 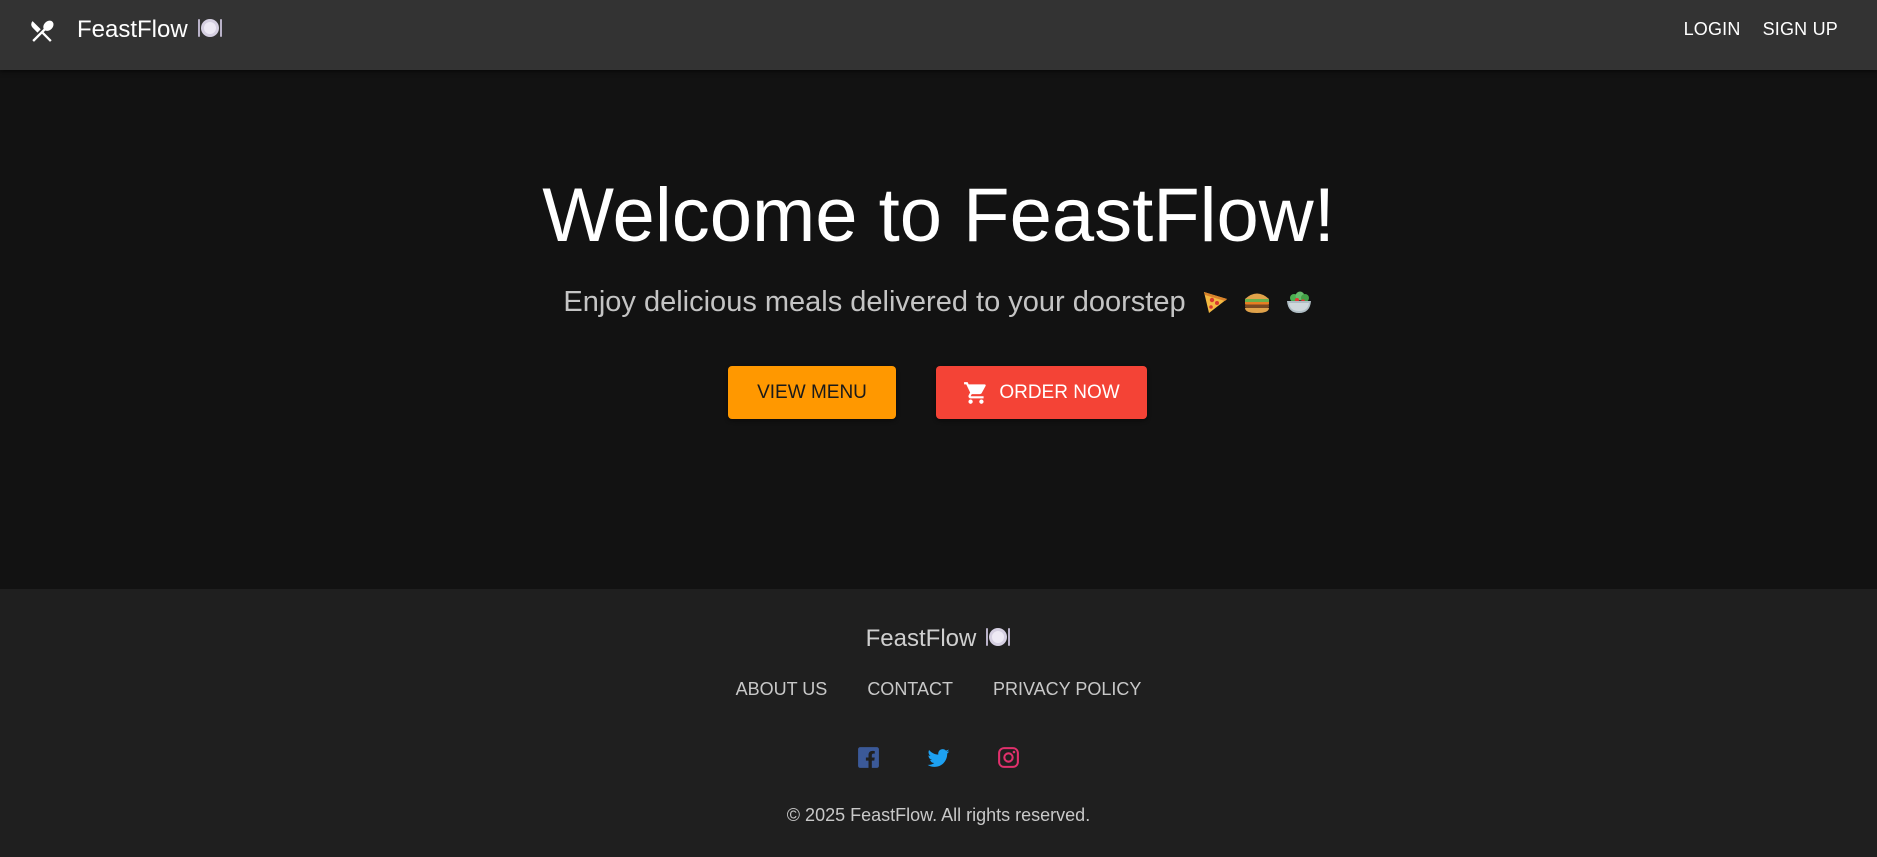 What do you see at coordinates (1256, 303) in the screenshot?
I see `burger-icon` at bounding box center [1256, 303].